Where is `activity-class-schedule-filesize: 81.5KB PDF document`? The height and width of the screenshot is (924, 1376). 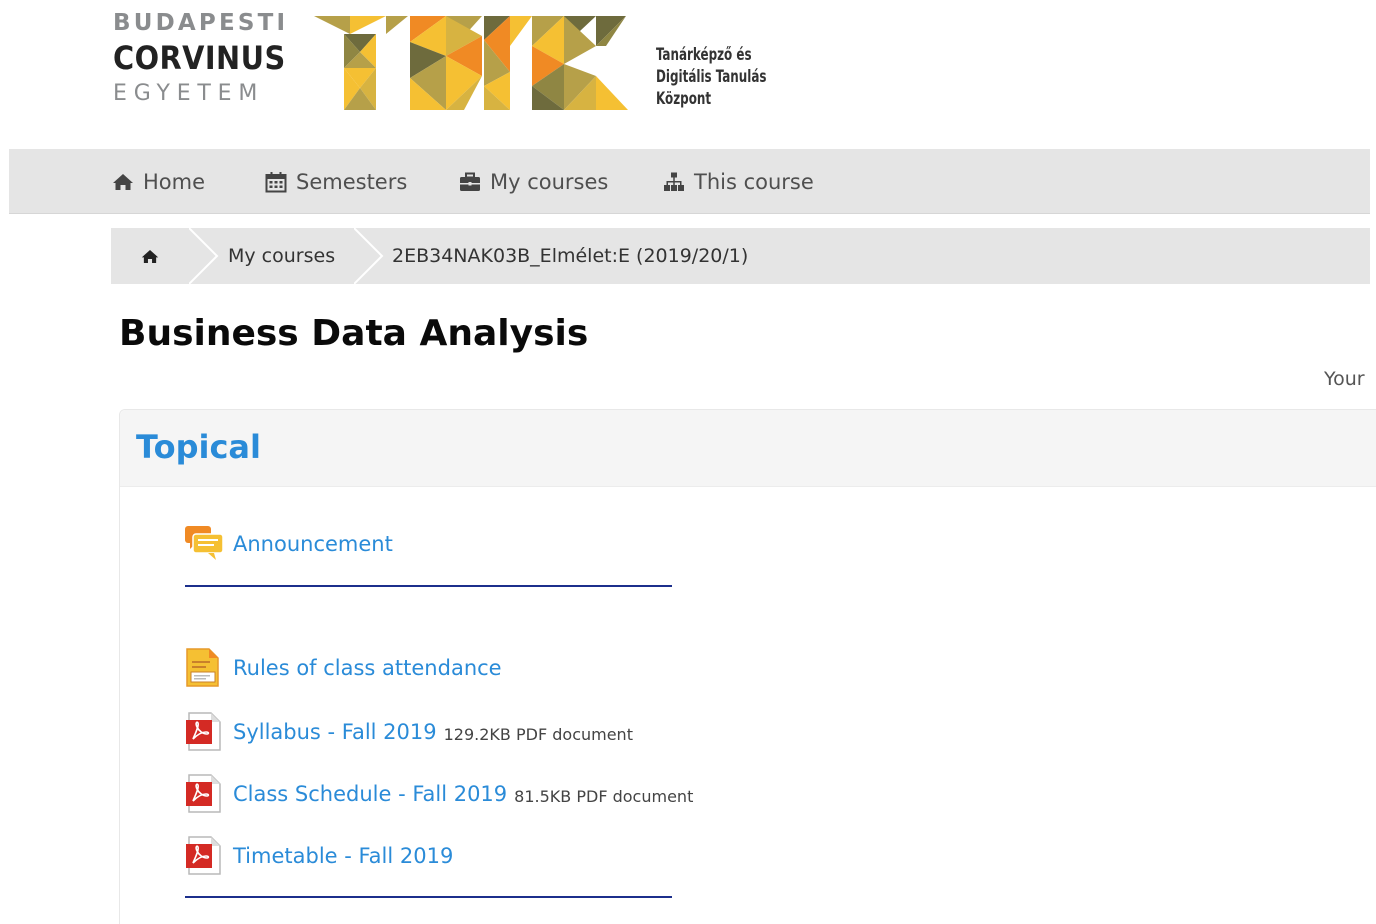 activity-class-schedule-filesize: 81.5KB PDF document is located at coordinates (604, 796).